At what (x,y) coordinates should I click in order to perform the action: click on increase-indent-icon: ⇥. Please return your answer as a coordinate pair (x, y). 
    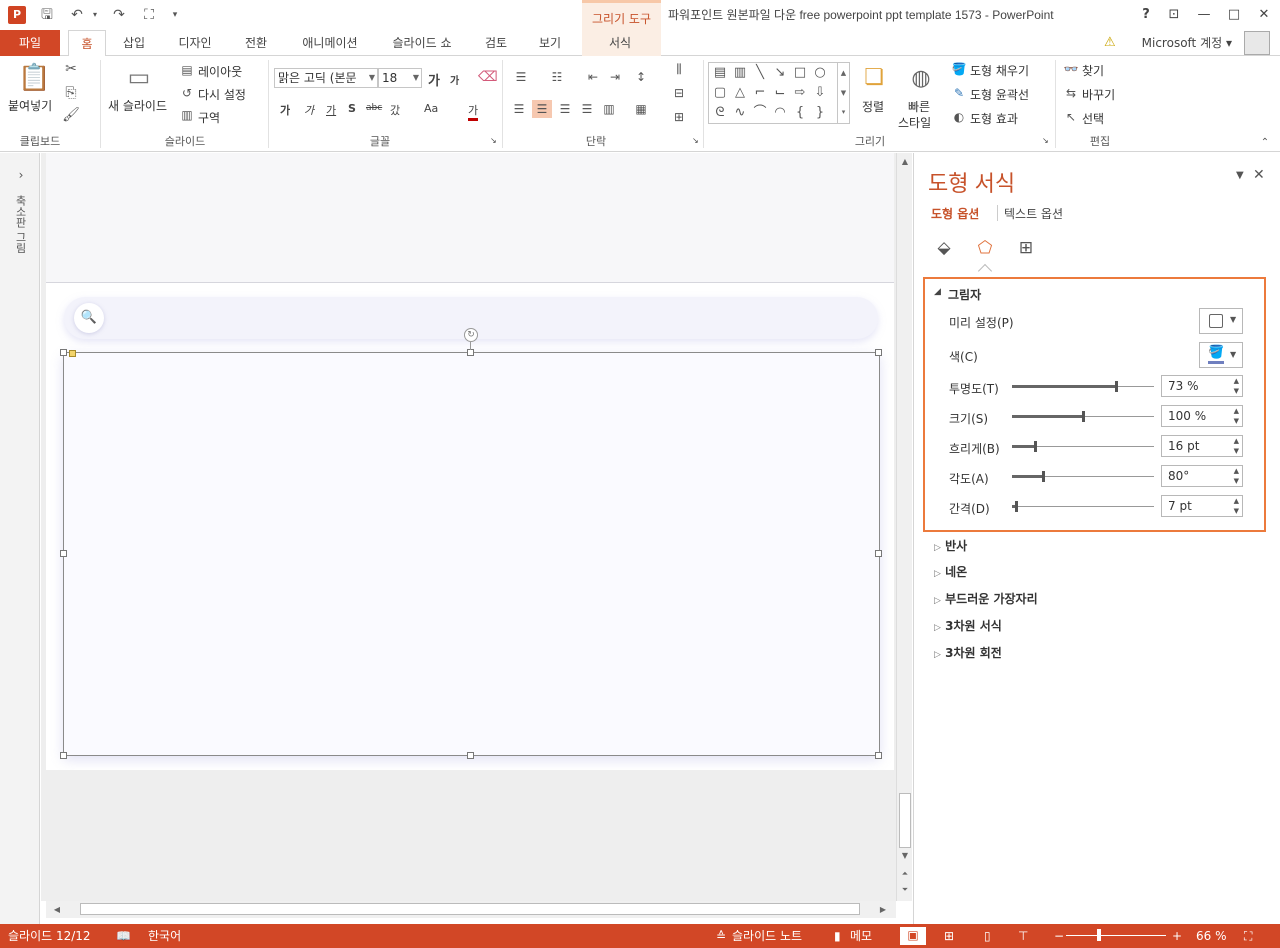
    Looking at the image, I should click on (615, 77).